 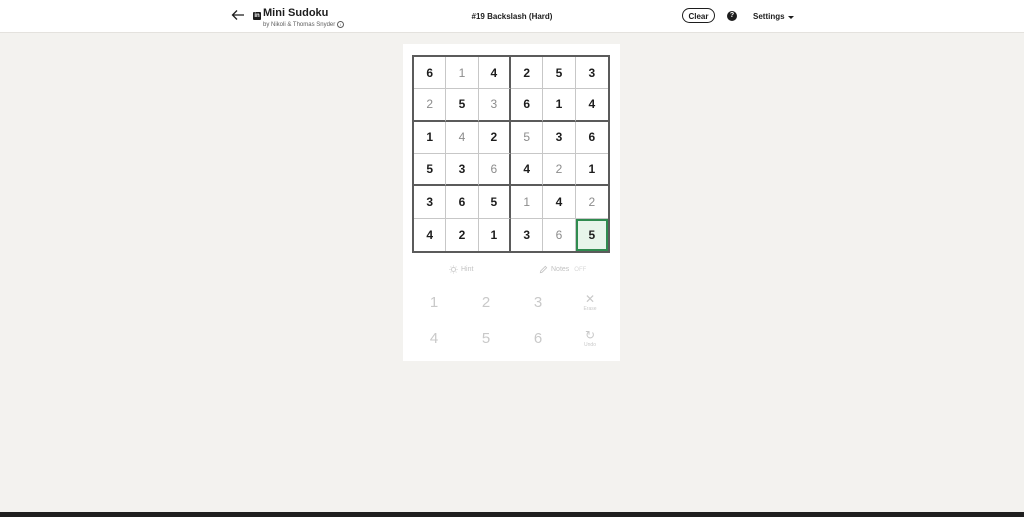 I want to click on key-6: 6, so click(x=538, y=338).